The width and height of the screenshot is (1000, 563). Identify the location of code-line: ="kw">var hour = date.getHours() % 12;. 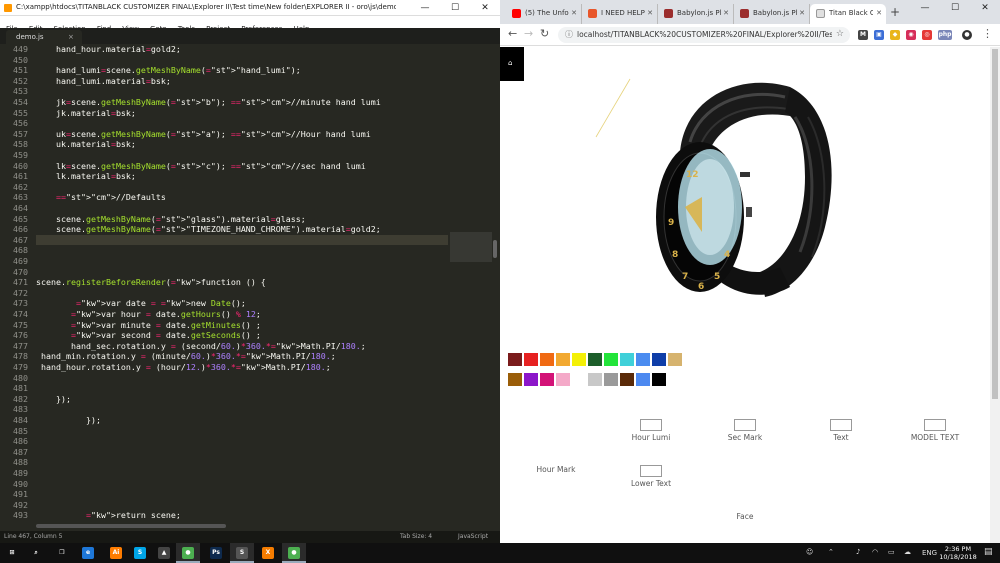
(148, 314).